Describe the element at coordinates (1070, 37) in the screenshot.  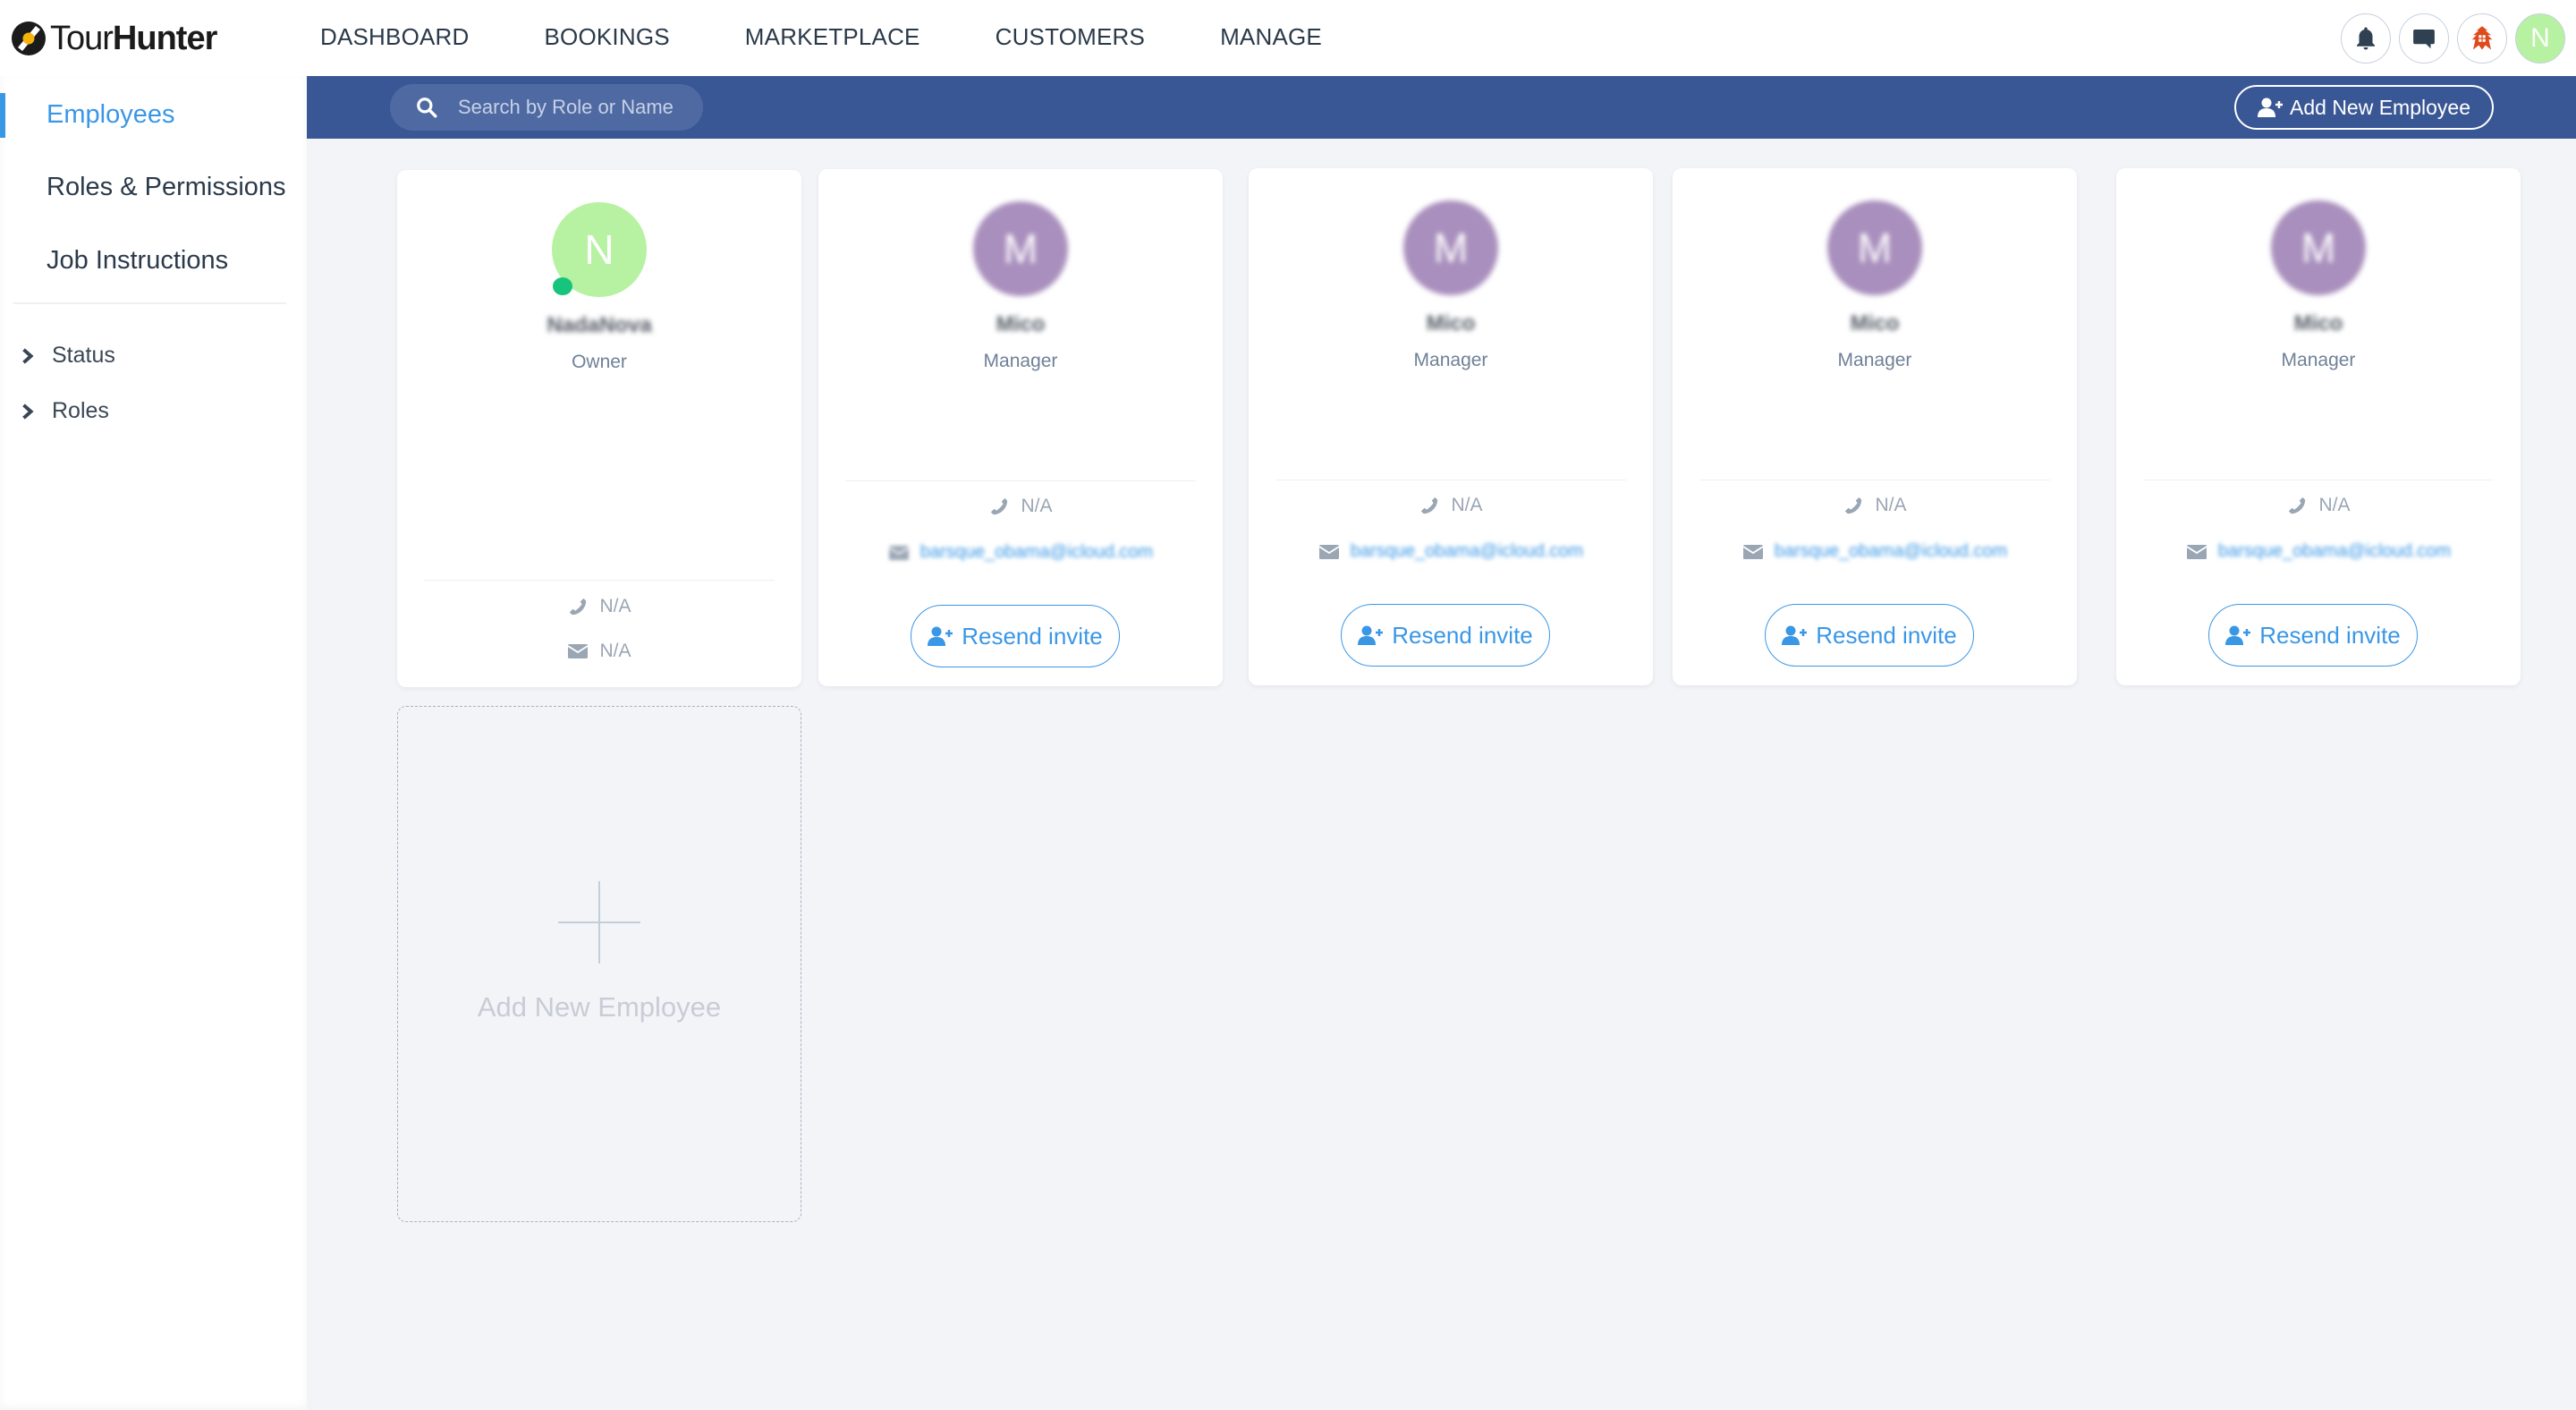
I see `nav-customers: CUSTOMERS` at that location.